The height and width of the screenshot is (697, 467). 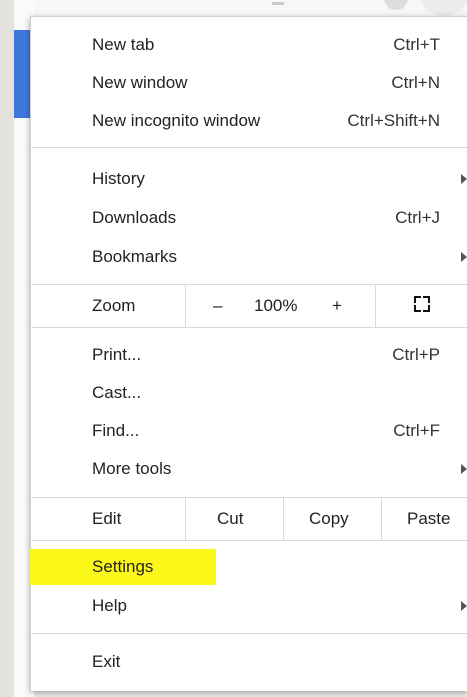 I want to click on menu-zoom-row: Zoom – 100% +, so click(x=248, y=306).